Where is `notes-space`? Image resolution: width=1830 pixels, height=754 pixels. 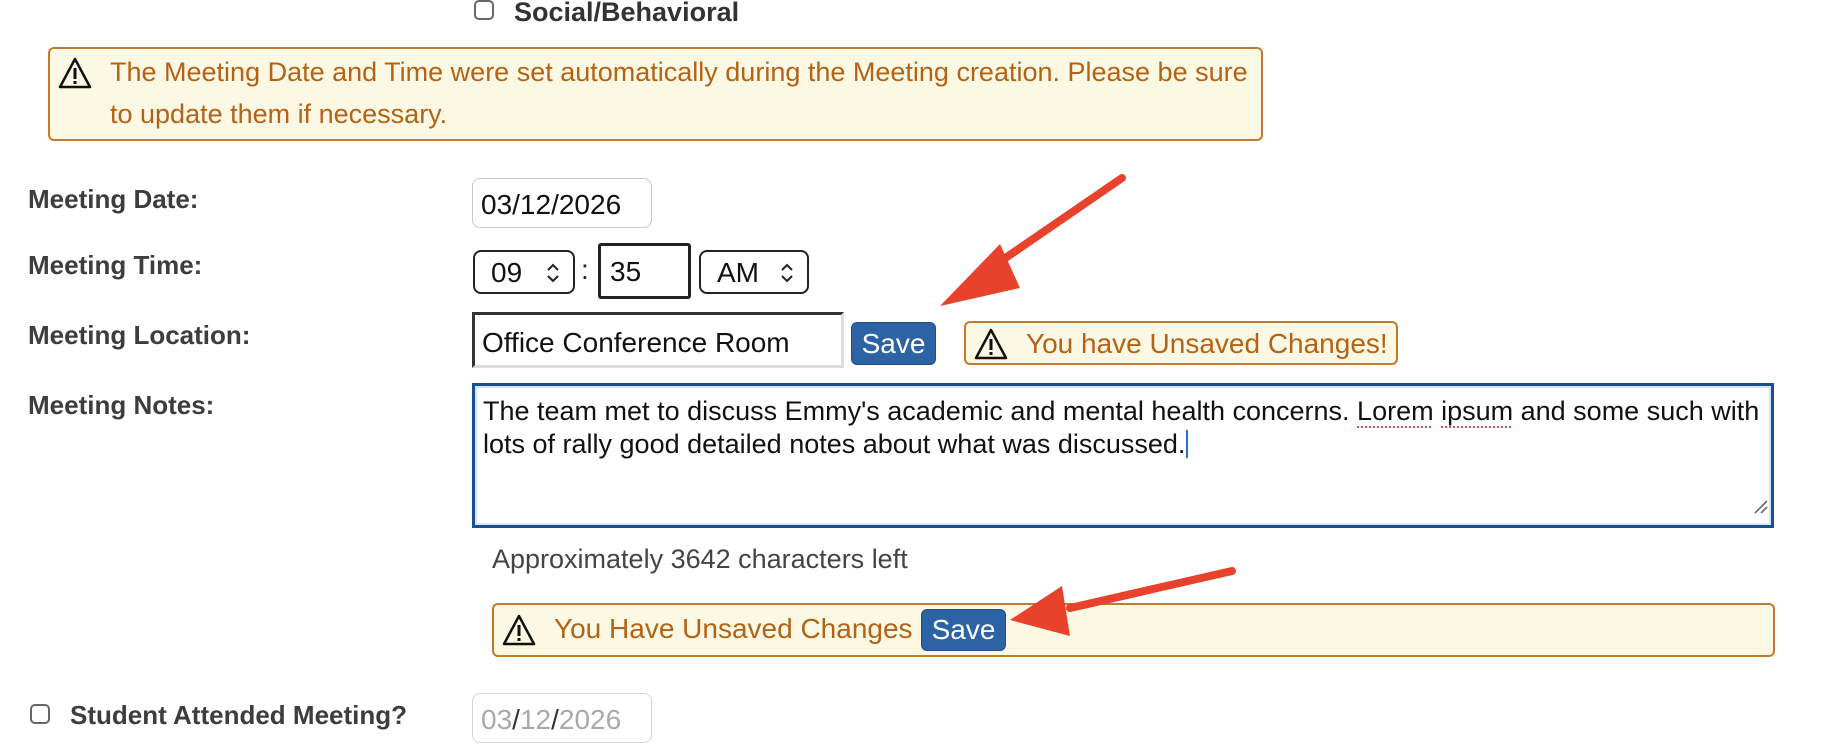
notes-space is located at coordinates (1438, 411).